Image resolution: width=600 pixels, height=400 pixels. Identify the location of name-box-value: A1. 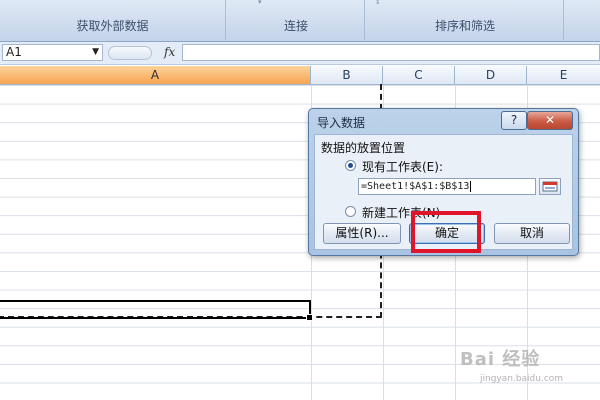
(14, 52).